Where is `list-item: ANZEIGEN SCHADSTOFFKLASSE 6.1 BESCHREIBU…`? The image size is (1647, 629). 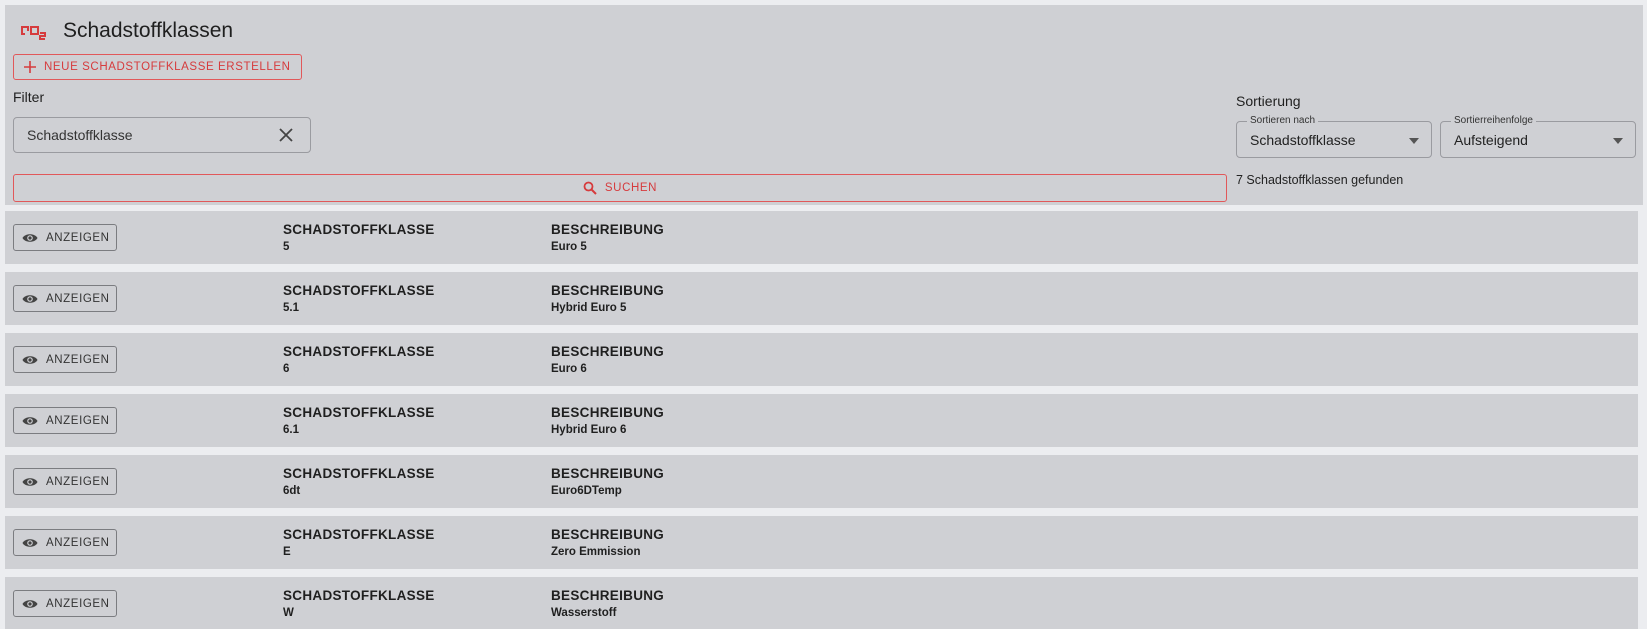 list-item: ANZEIGEN SCHADSTOFFKLASSE 6.1 BESCHREIBU… is located at coordinates (821, 420).